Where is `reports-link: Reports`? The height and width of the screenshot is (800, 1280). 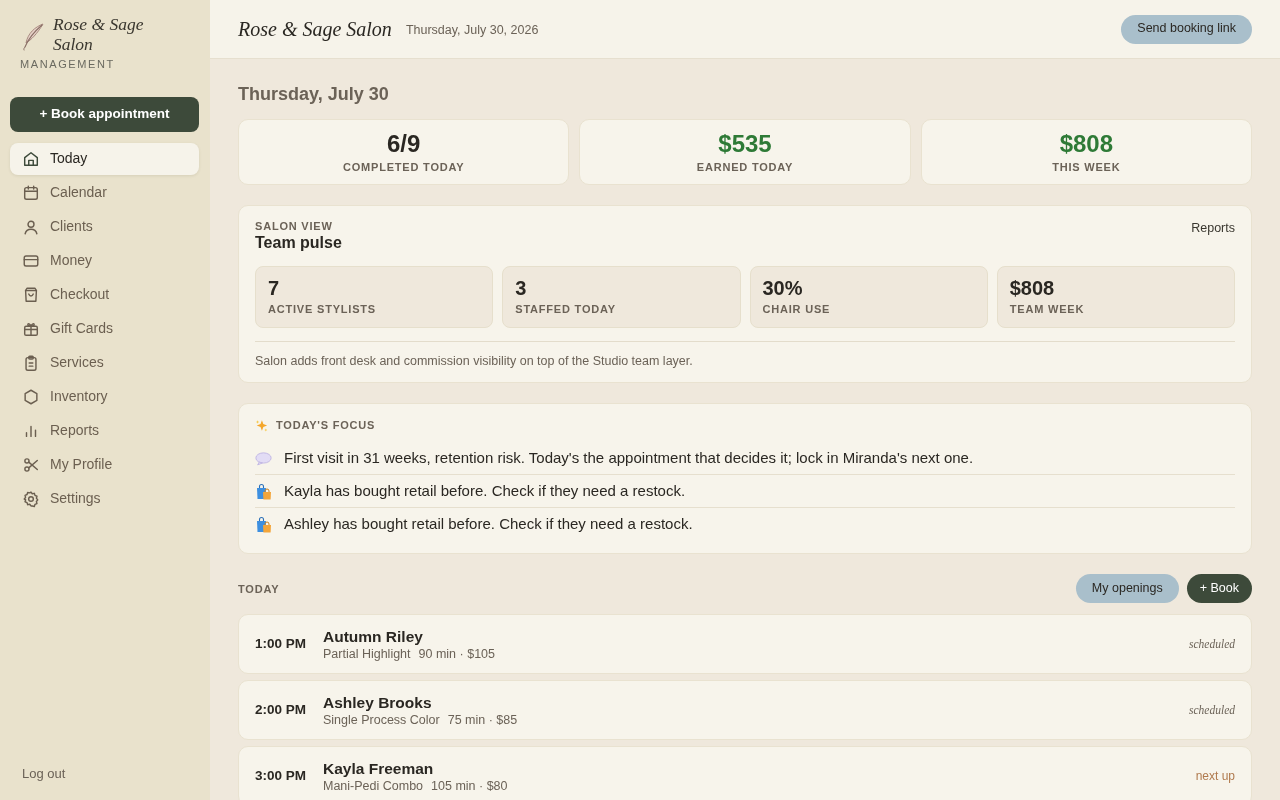
reports-link: Reports is located at coordinates (1213, 228).